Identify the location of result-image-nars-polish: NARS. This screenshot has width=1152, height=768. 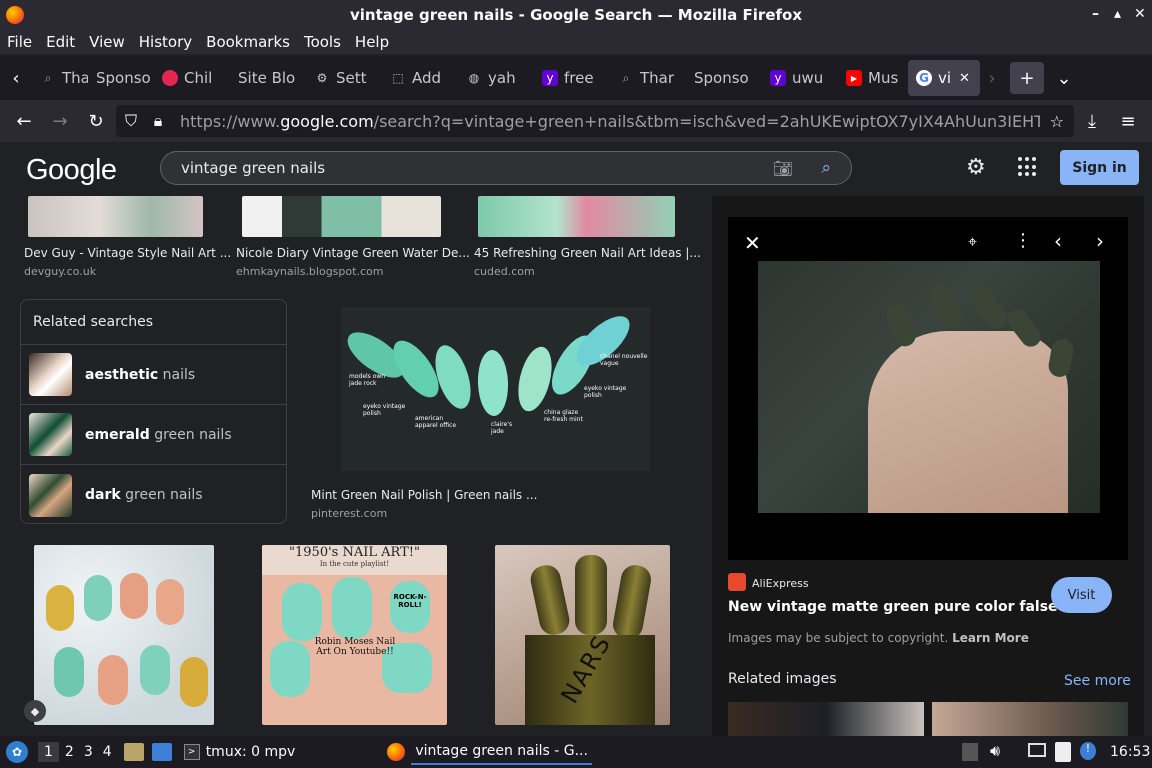
(582, 635).